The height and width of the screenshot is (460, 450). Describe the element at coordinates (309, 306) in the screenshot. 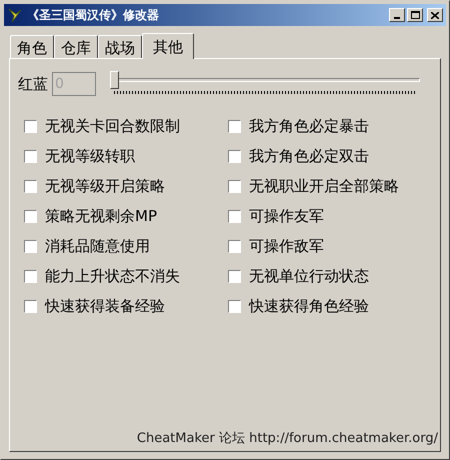

I see `option-label: 快速获得角色经验` at that location.